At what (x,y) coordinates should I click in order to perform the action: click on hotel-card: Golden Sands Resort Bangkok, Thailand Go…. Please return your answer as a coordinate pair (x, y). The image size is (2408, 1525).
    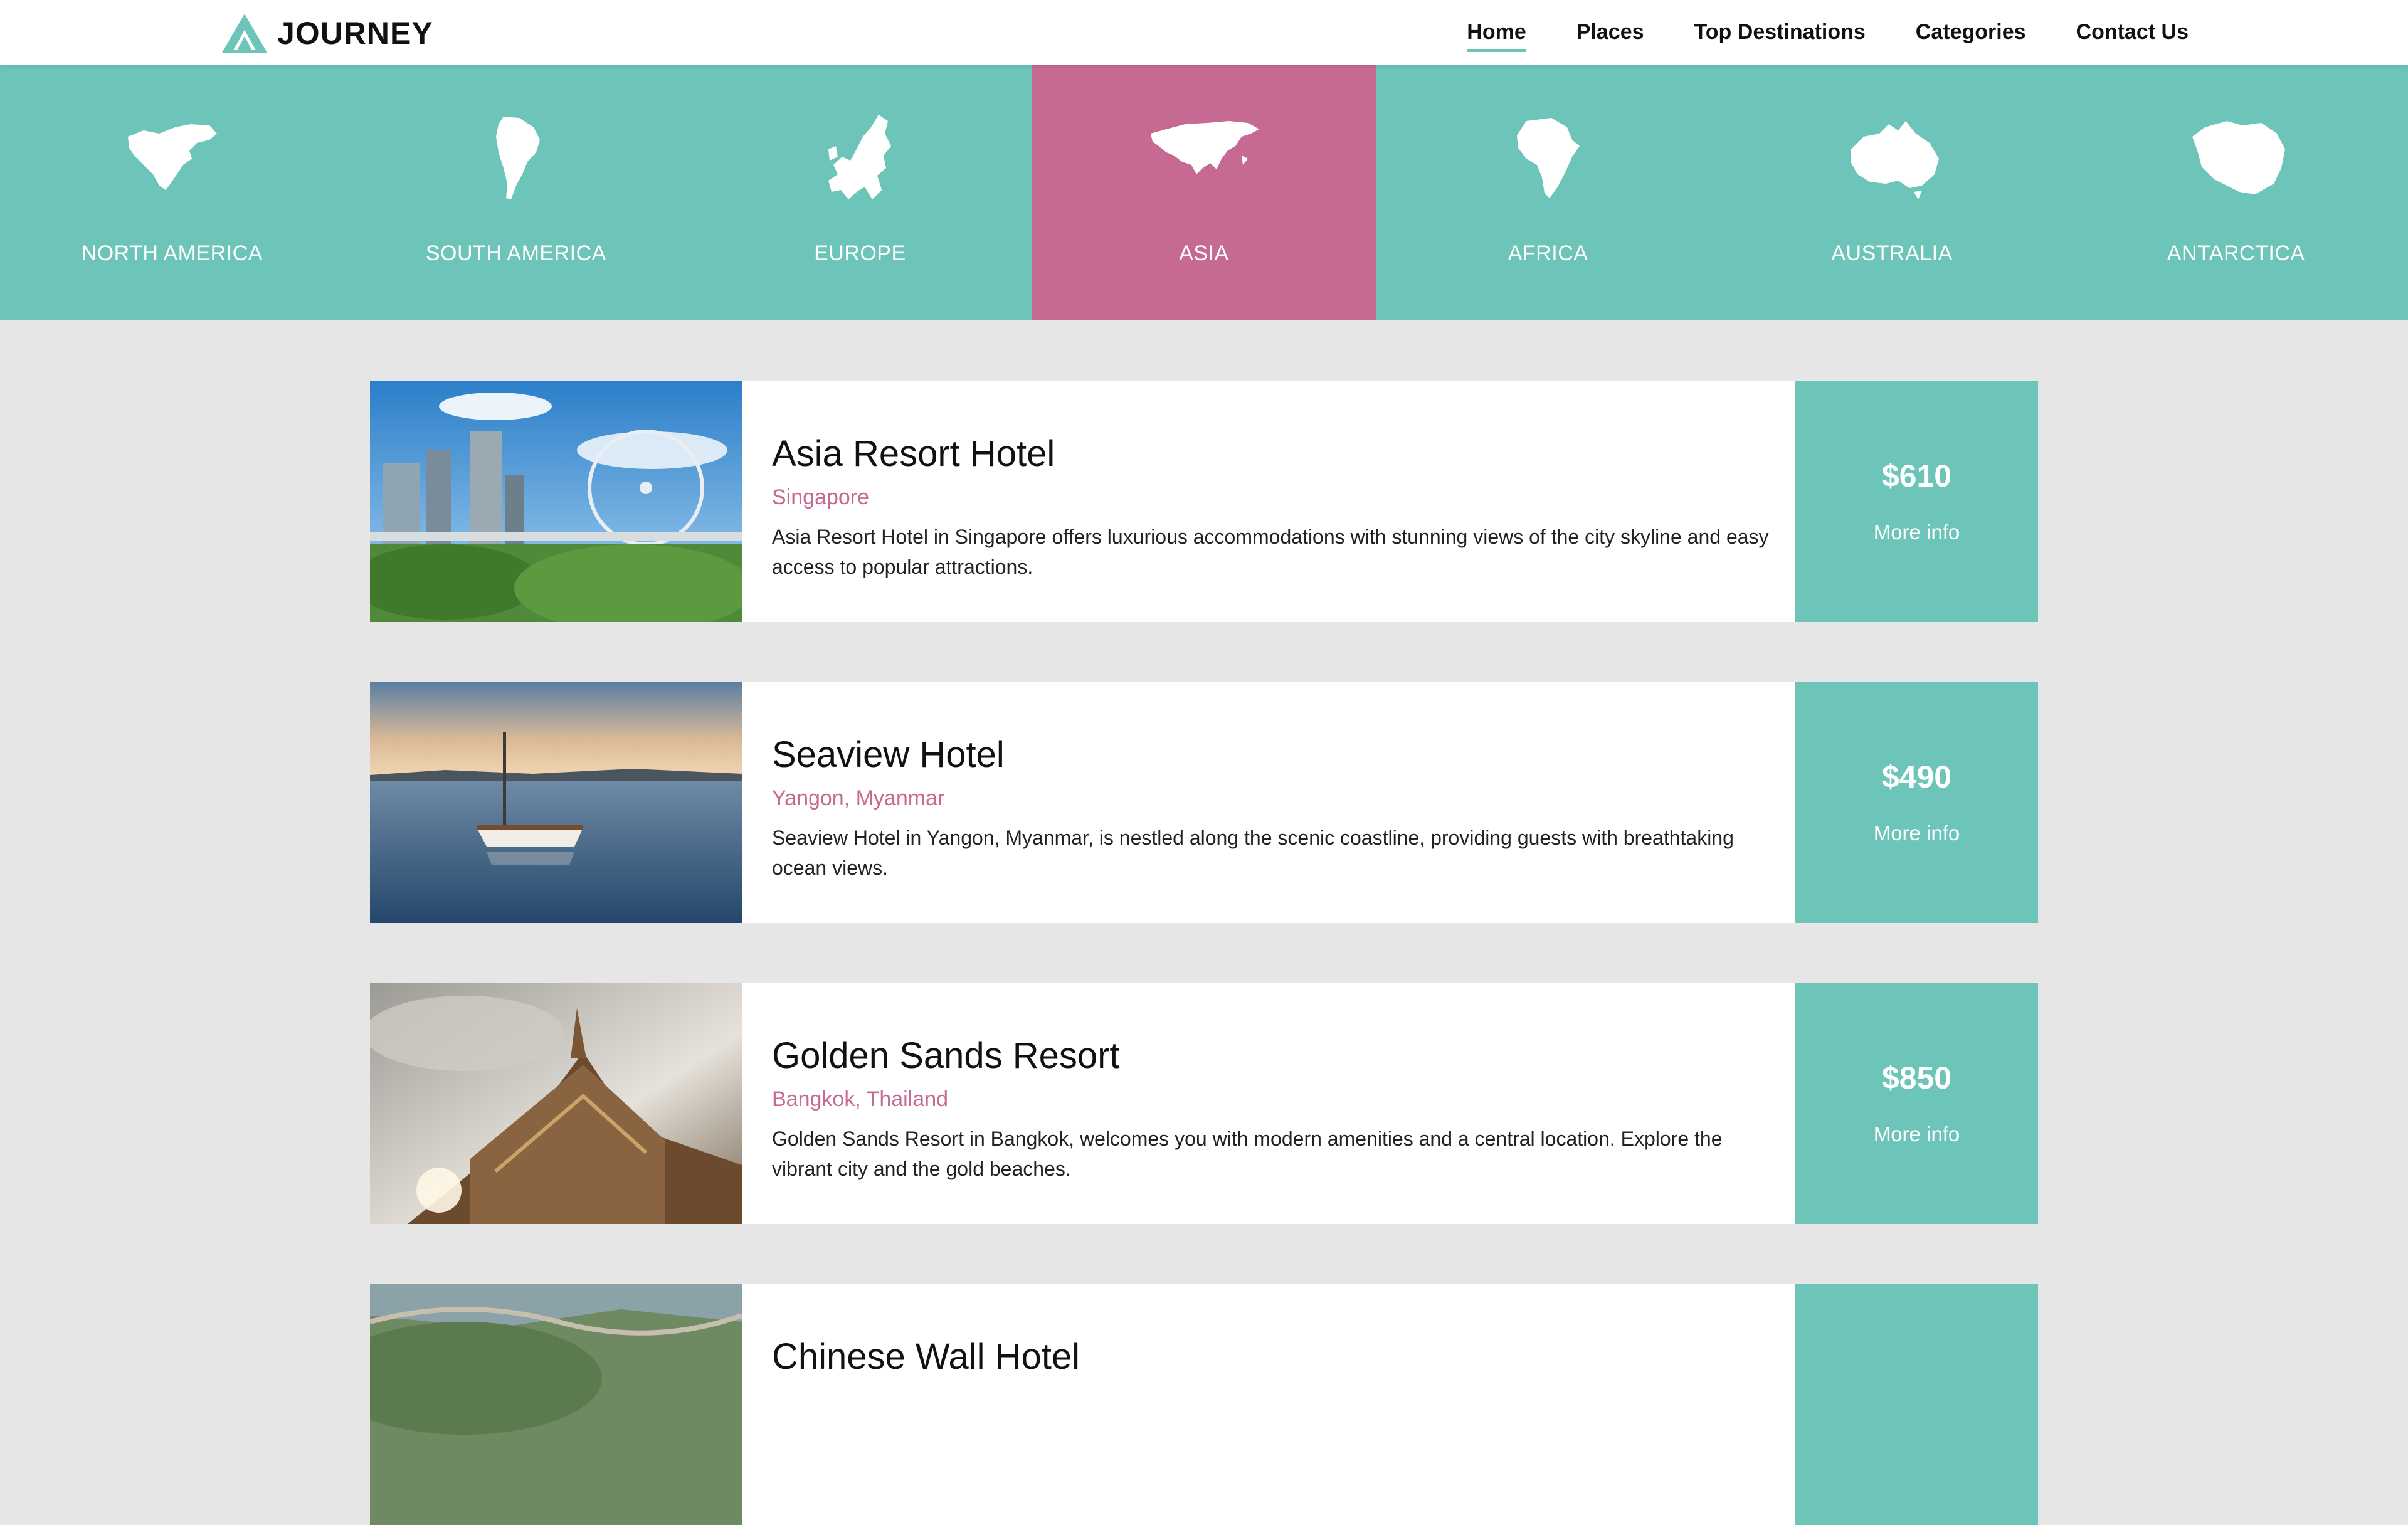
    Looking at the image, I should click on (1204, 1103).